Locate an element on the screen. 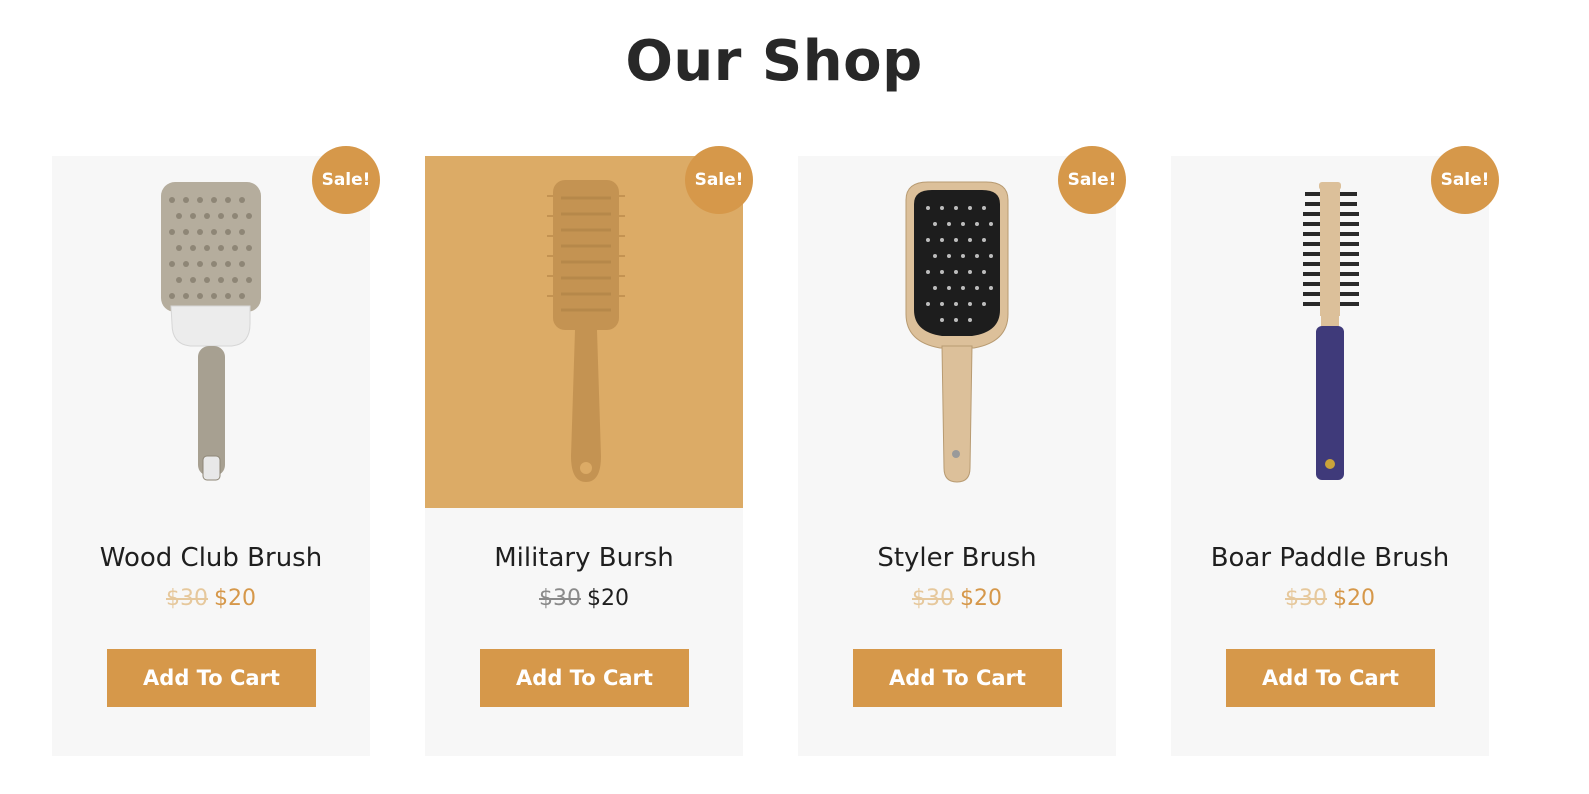 This screenshot has height=794, width=1589. product-name: Military Bursh is located at coordinates (584, 558).